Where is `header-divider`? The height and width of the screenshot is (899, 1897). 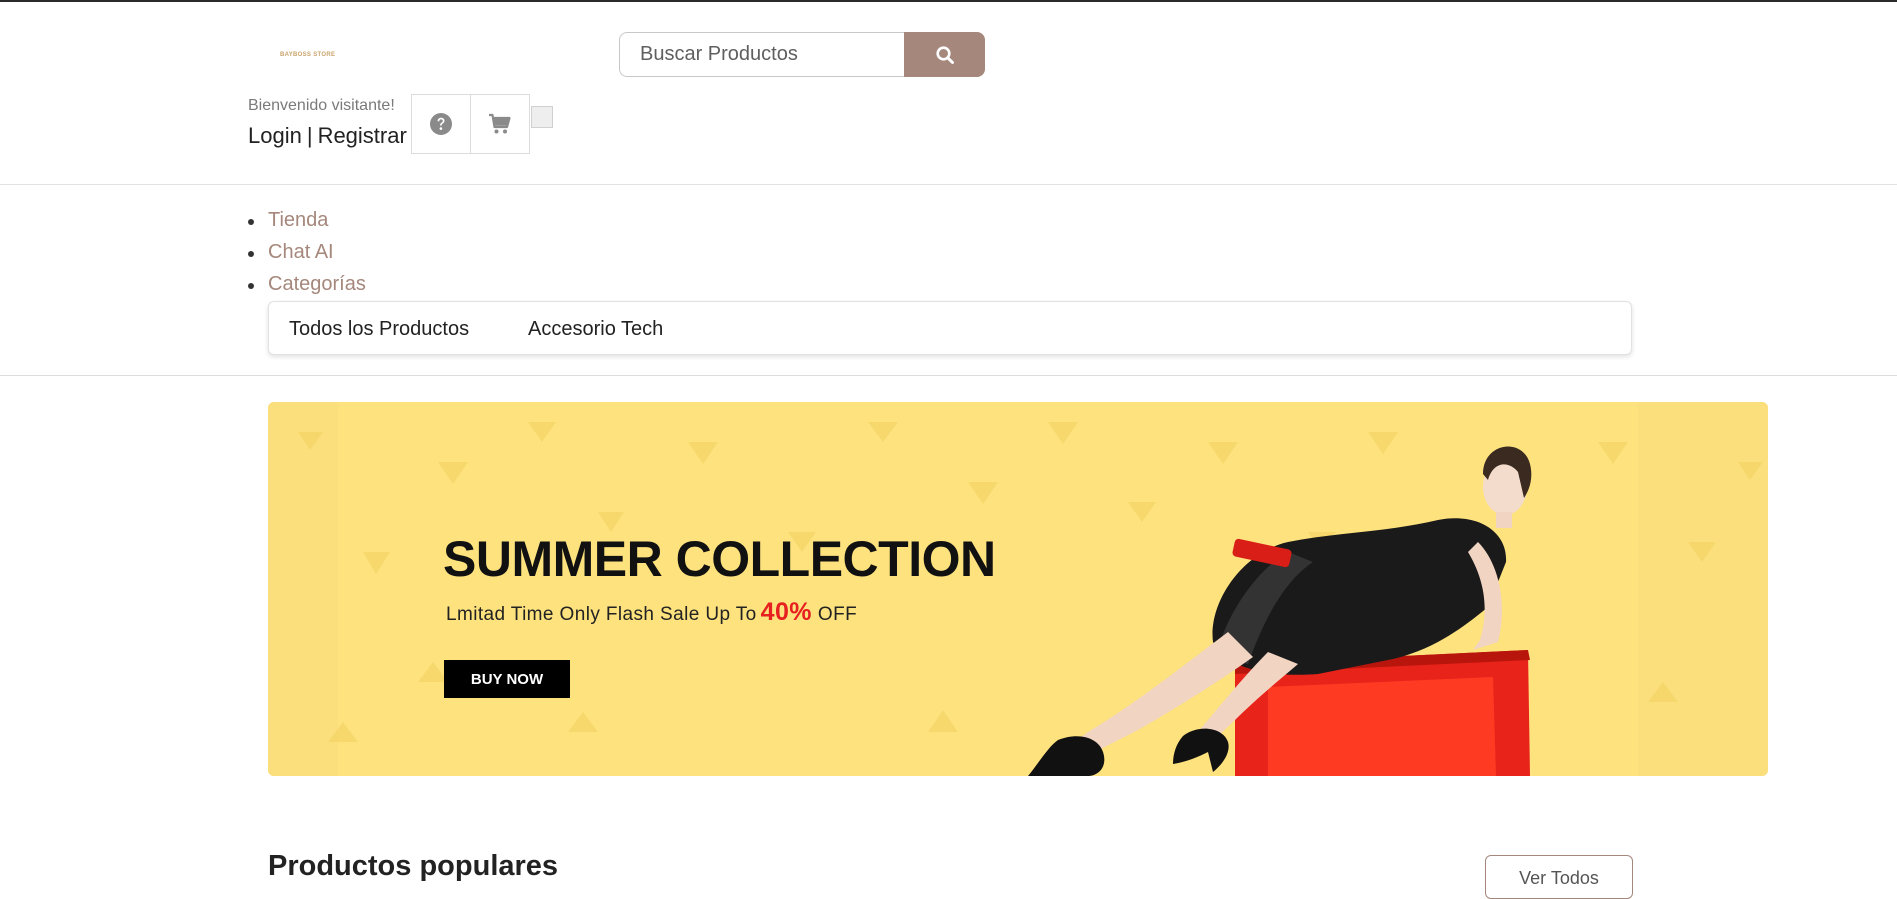 header-divider is located at coordinates (948, 184).